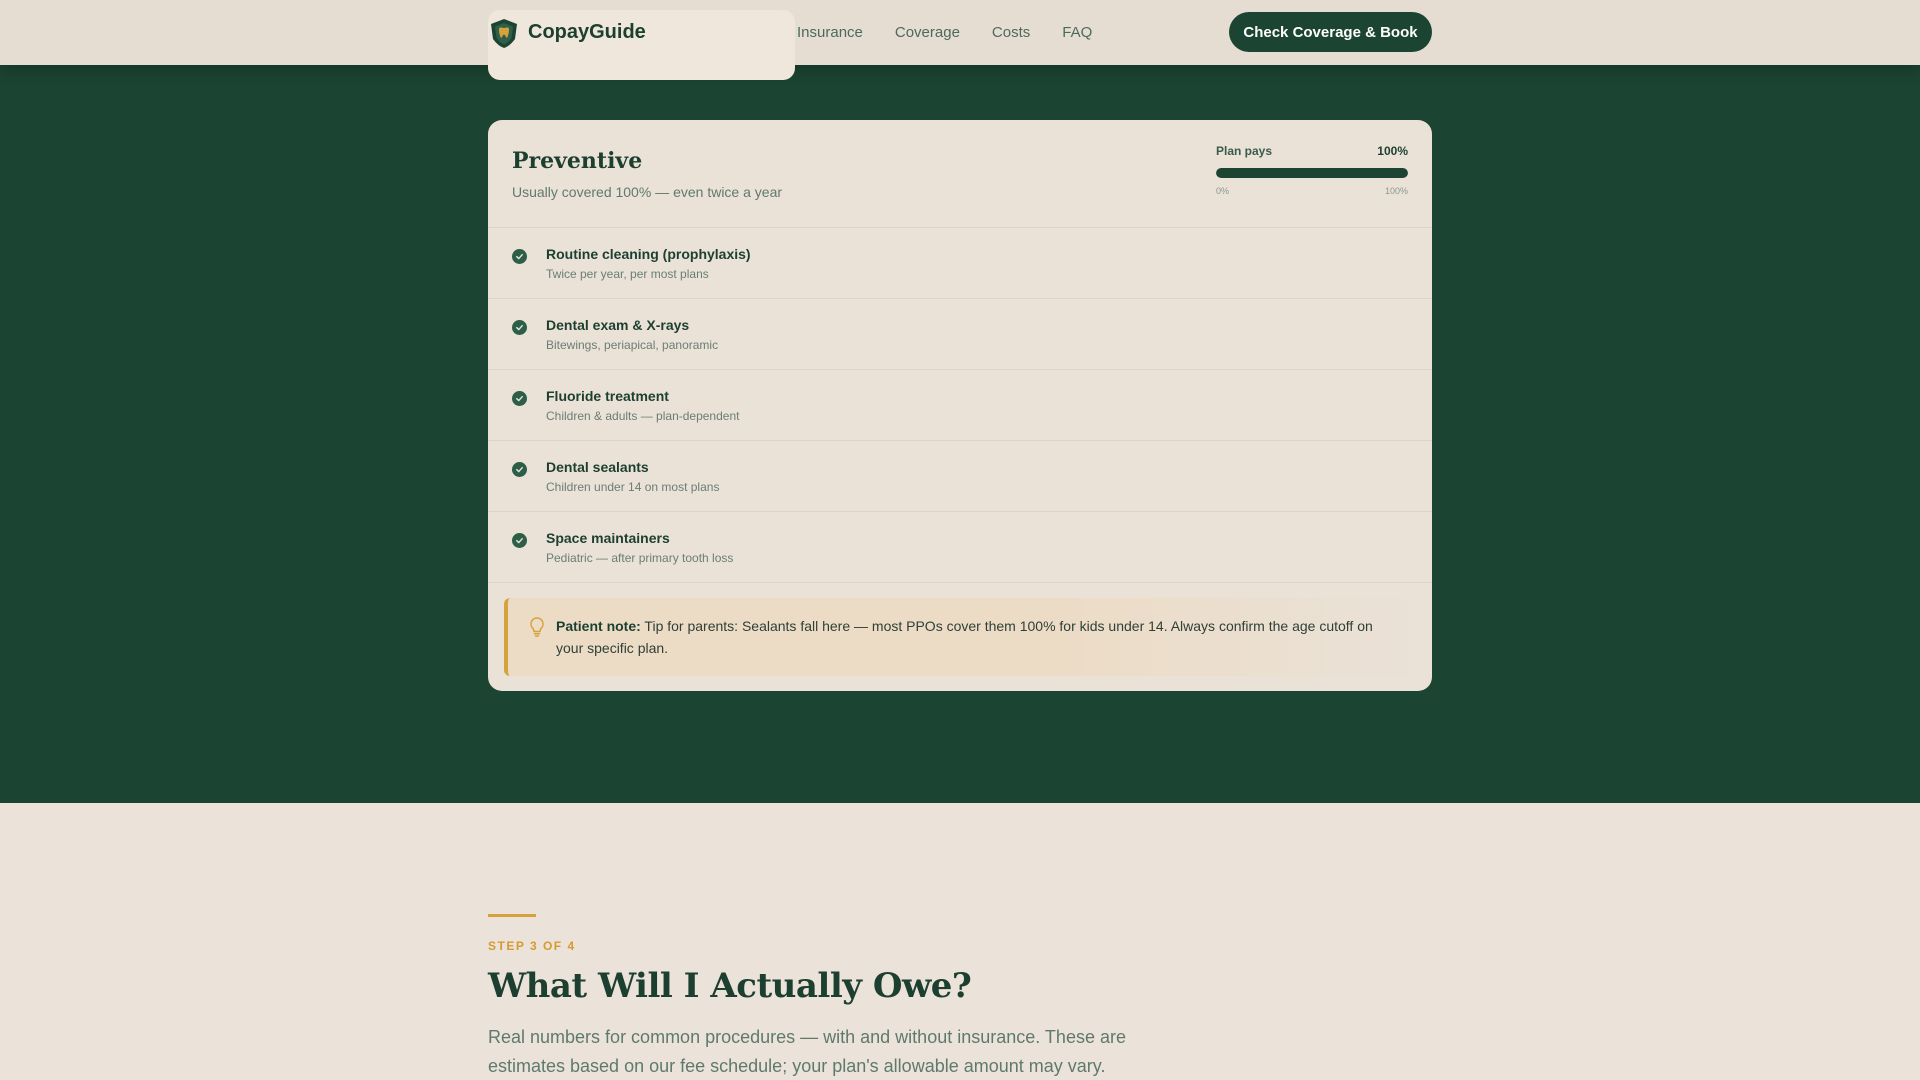 The image size is (1920, 1080). Describe the element at coordinates (537, 627) in the screenshot. I see `lightbulb-icon` at that location.